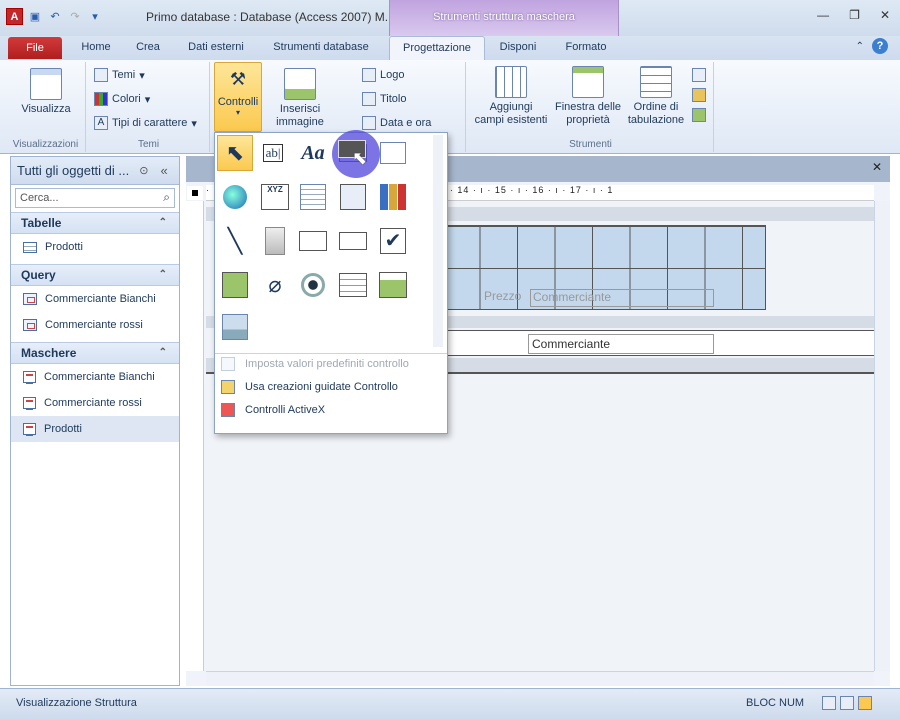  Describe the element at coordinates (393, 241) in the screenshot. I see `checkbox-tool: ✔` at that location.